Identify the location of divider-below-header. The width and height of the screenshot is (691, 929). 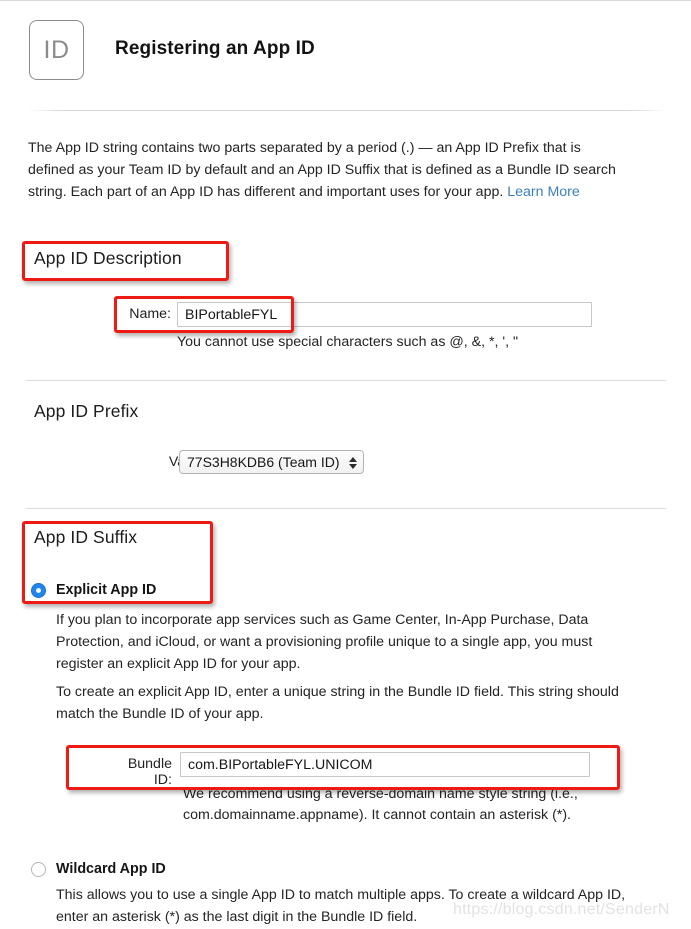
(346, 110).